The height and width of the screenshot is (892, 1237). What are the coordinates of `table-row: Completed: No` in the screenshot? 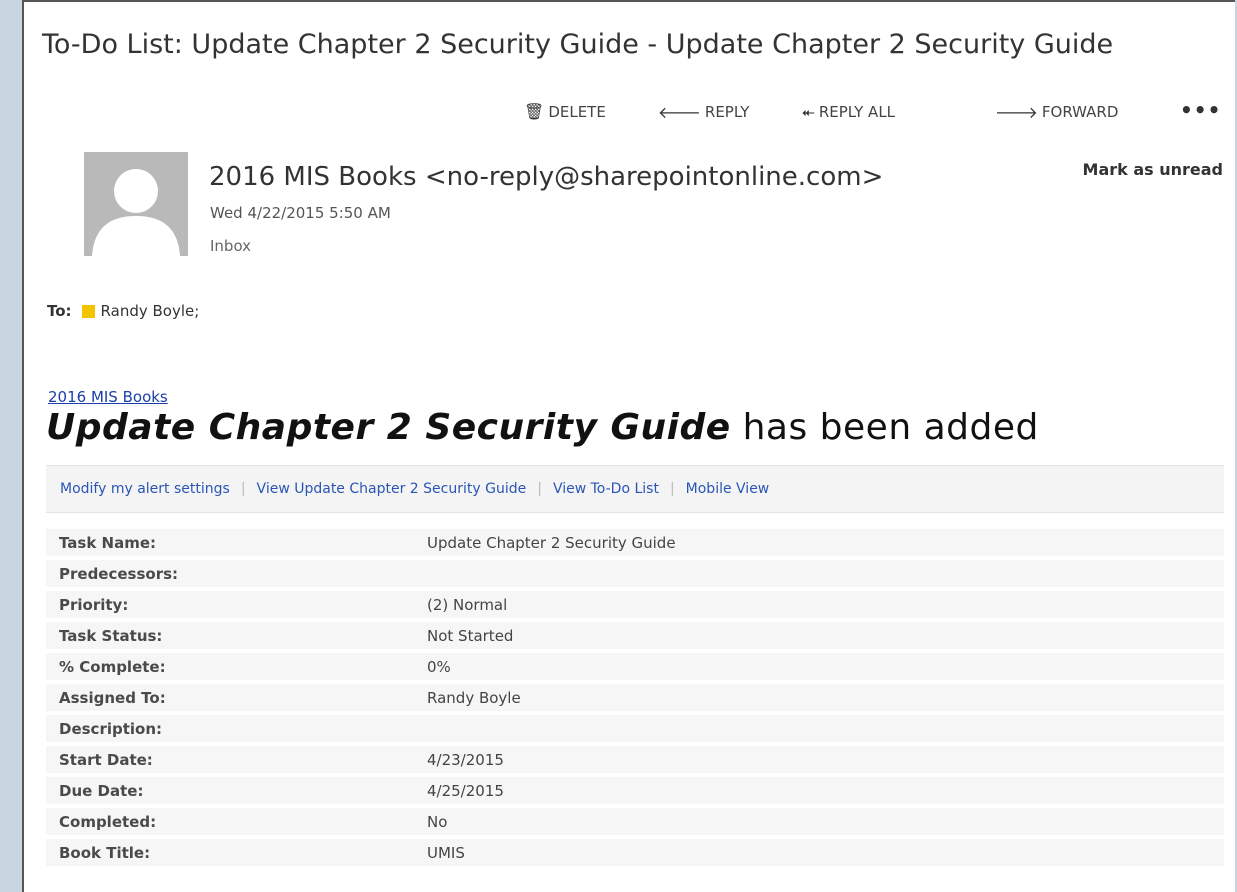 It's located at (635, 821).